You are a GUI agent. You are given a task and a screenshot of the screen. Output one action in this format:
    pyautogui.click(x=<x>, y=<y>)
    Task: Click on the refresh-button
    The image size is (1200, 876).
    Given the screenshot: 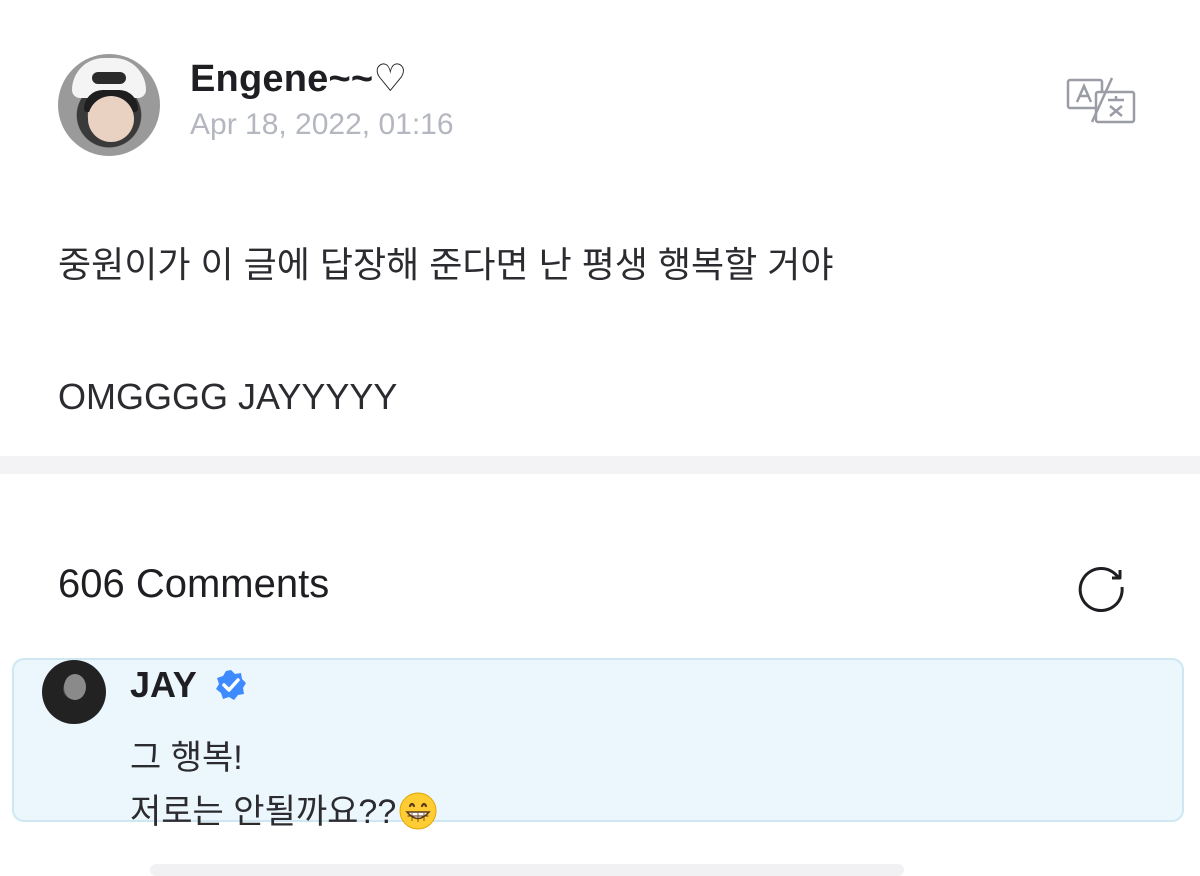 What is the action you would take?
    pyautogui.click(x=1101, y=587)
    